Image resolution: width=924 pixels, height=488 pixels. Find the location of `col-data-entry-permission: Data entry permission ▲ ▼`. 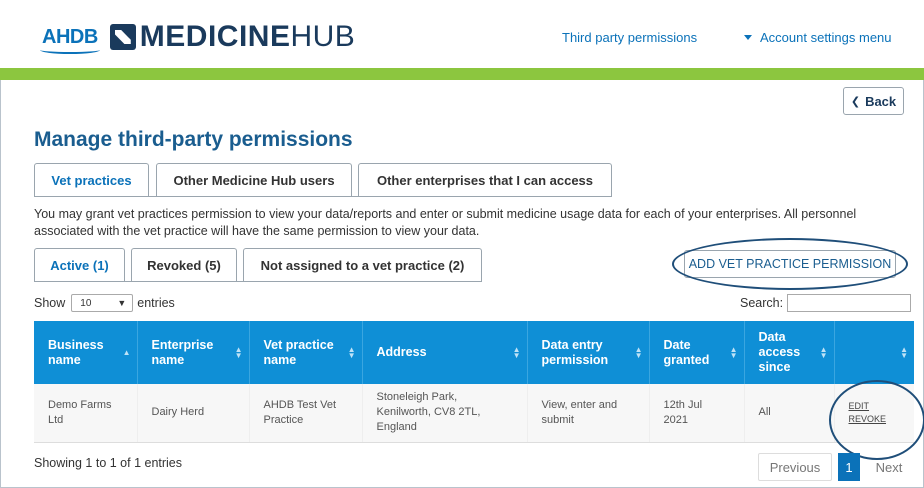

col-data-entry-permission: Data entry permission ▲ ▼ is located at coordinates (588, 352).